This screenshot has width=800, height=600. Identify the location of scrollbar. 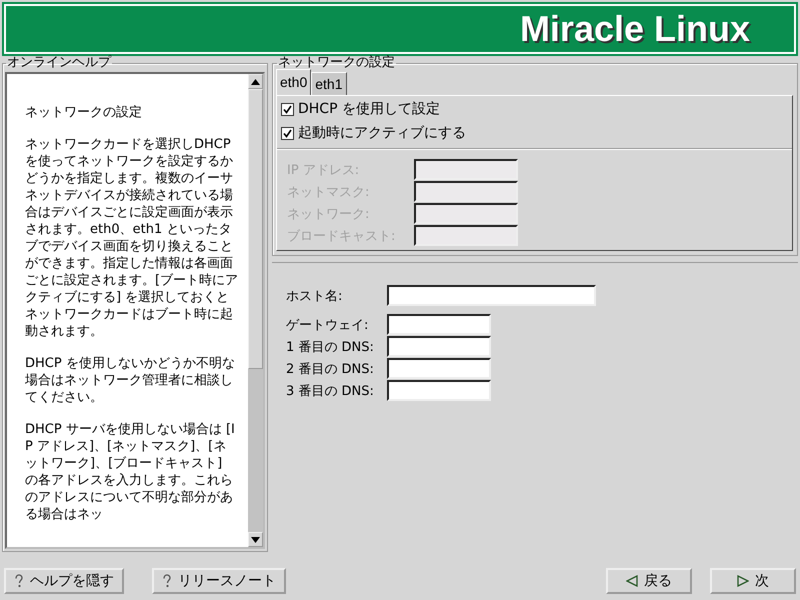
(255, 310).